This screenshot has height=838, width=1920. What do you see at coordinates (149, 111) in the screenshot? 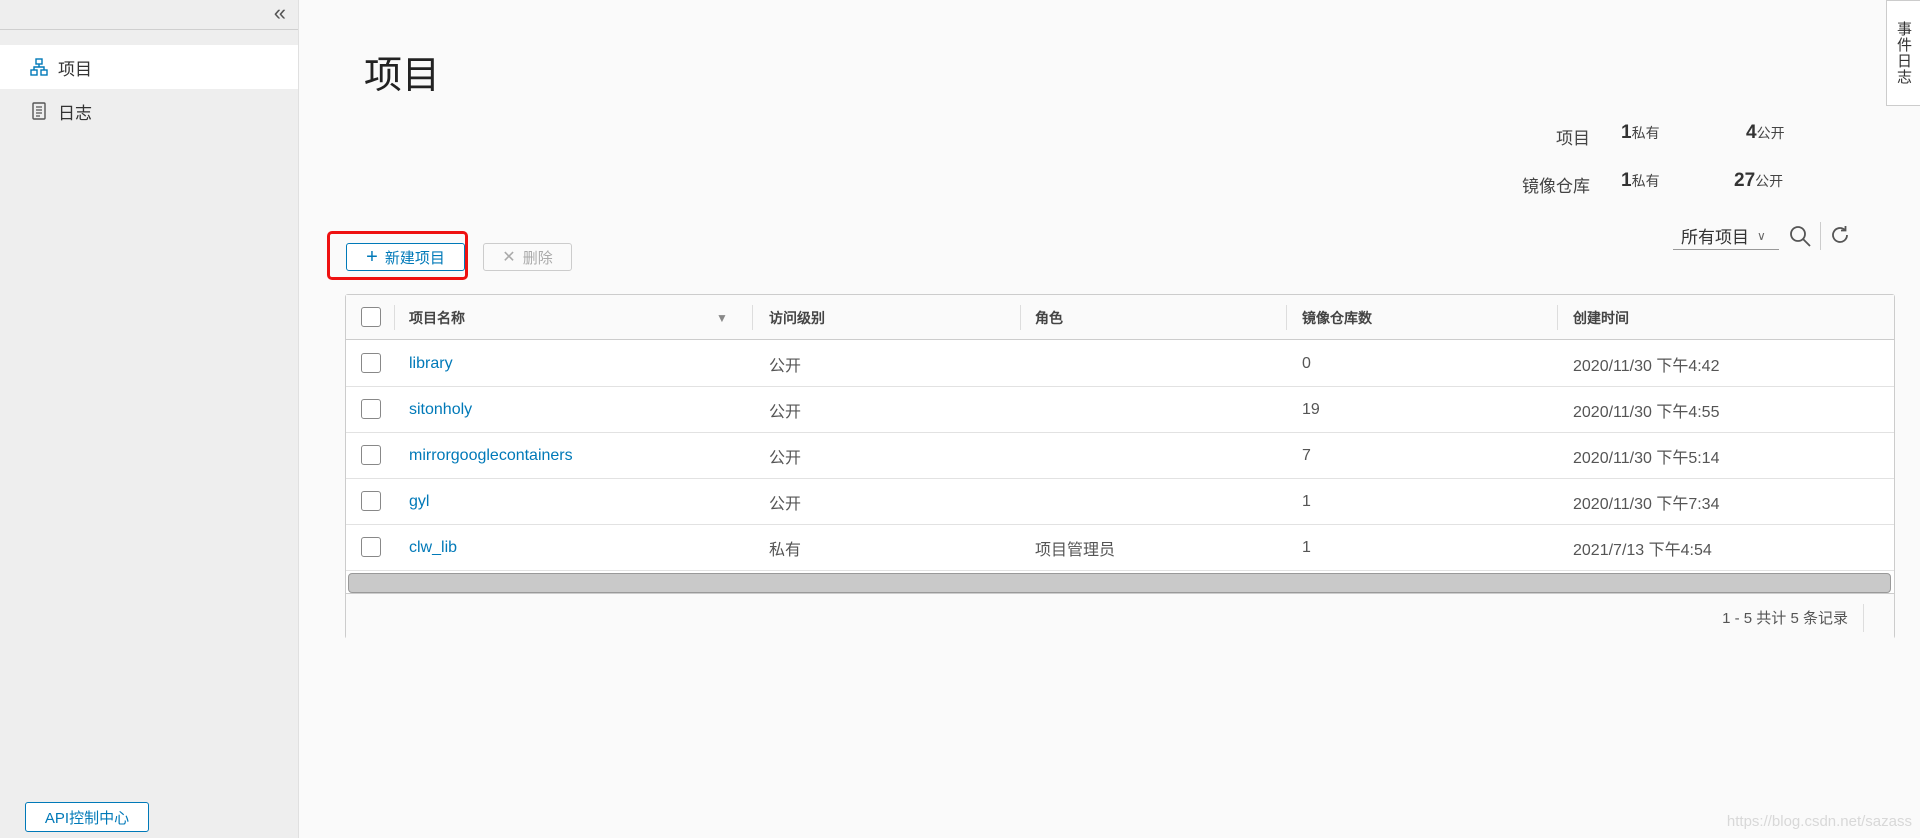
I see `sidebar-item-logs: 日志` at bounding box center [149, 111].